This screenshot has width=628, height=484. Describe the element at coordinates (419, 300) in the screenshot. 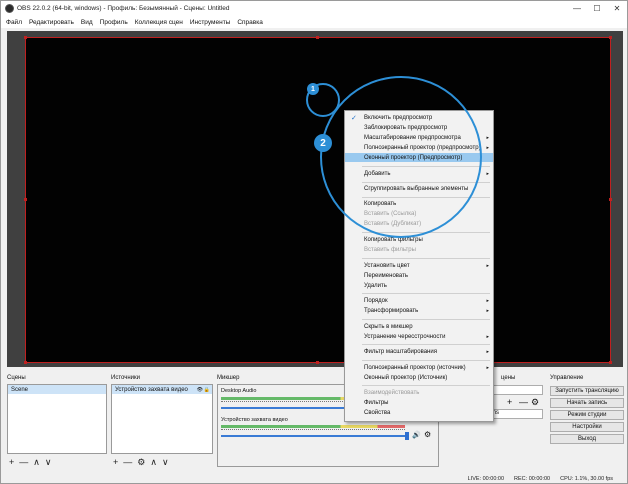

I see `menu-item-order: Порядок ▸` at that location.